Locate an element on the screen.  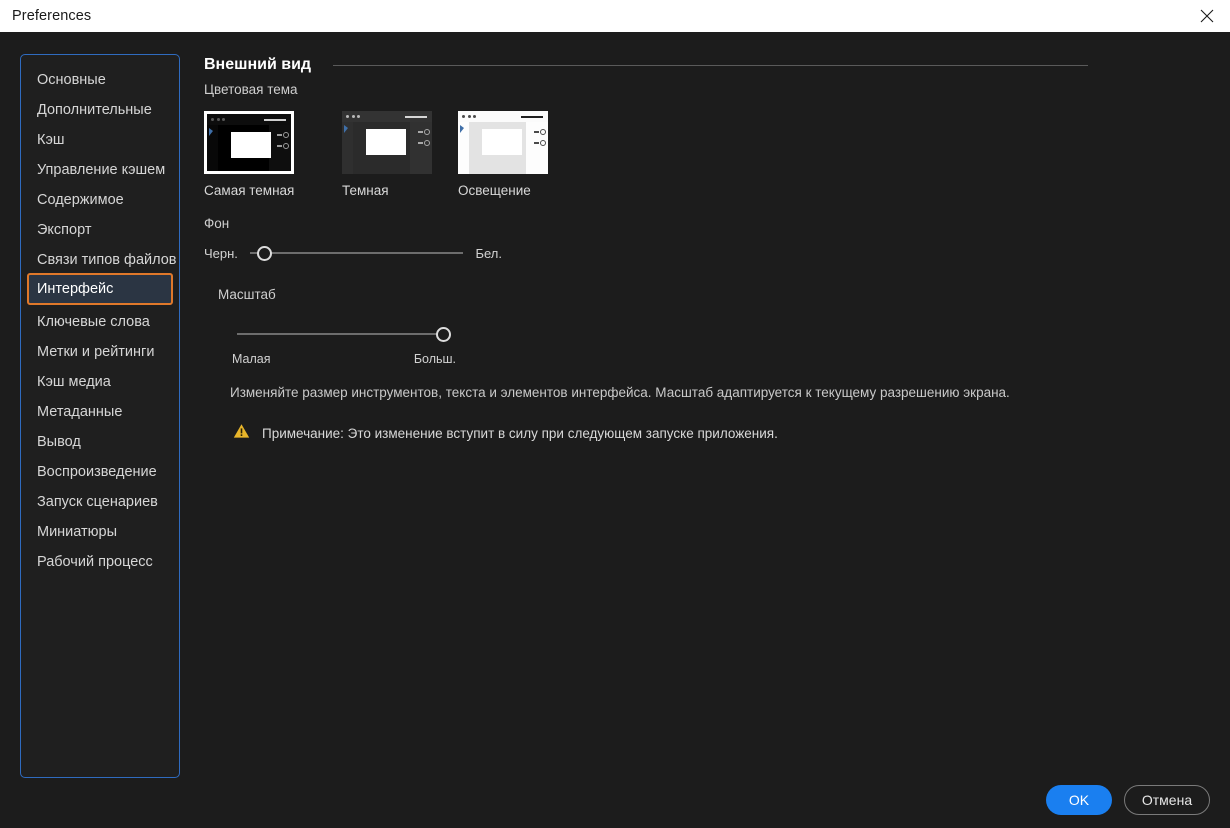
scale-slider is located at coordinates (344, 334).